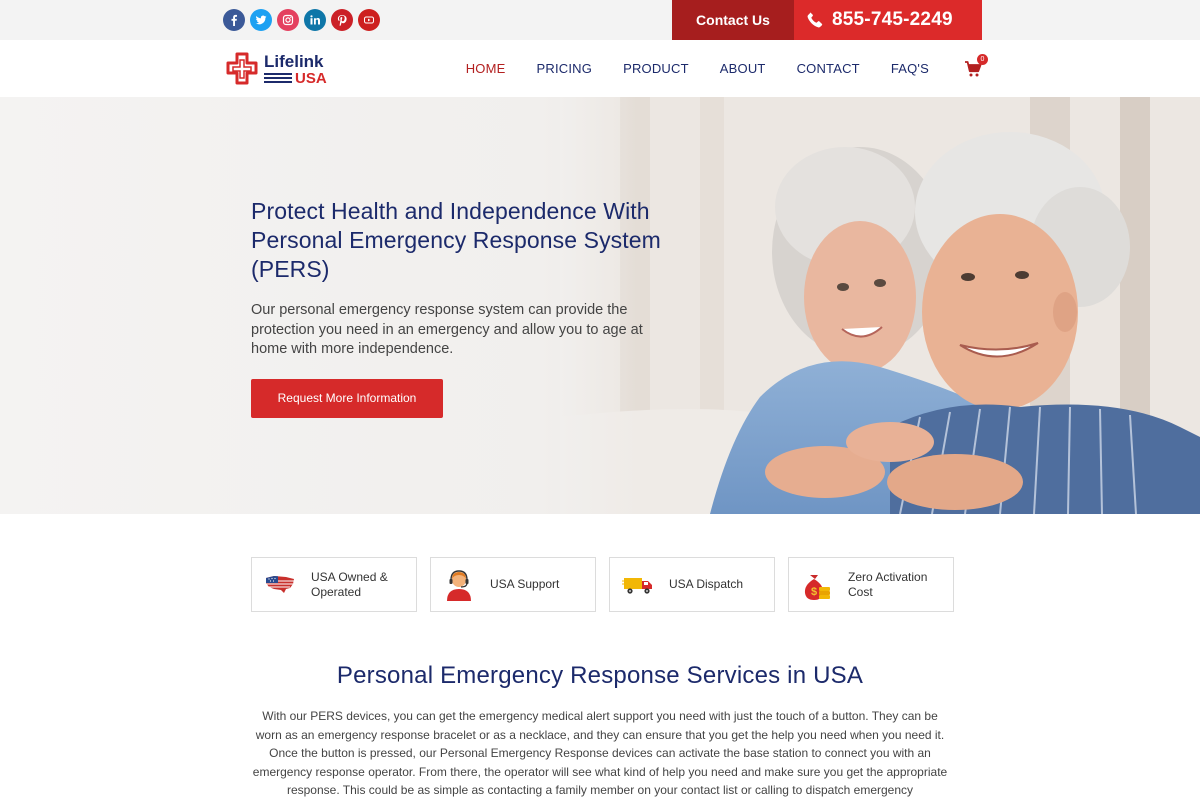 This screenshot has height=800, width=1200. What do you see at coordinates (817, 585) in the screenshot?
I see `money-bag-icon: $` at bounding box center [817, 585].